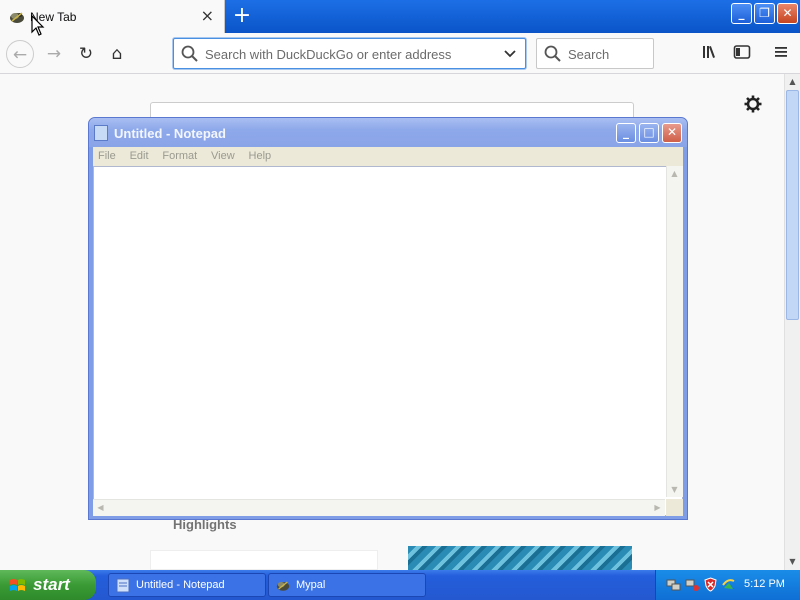 This screenshot has width=800, height=600. I want to click on search-bar: Search, so click(595, 53).